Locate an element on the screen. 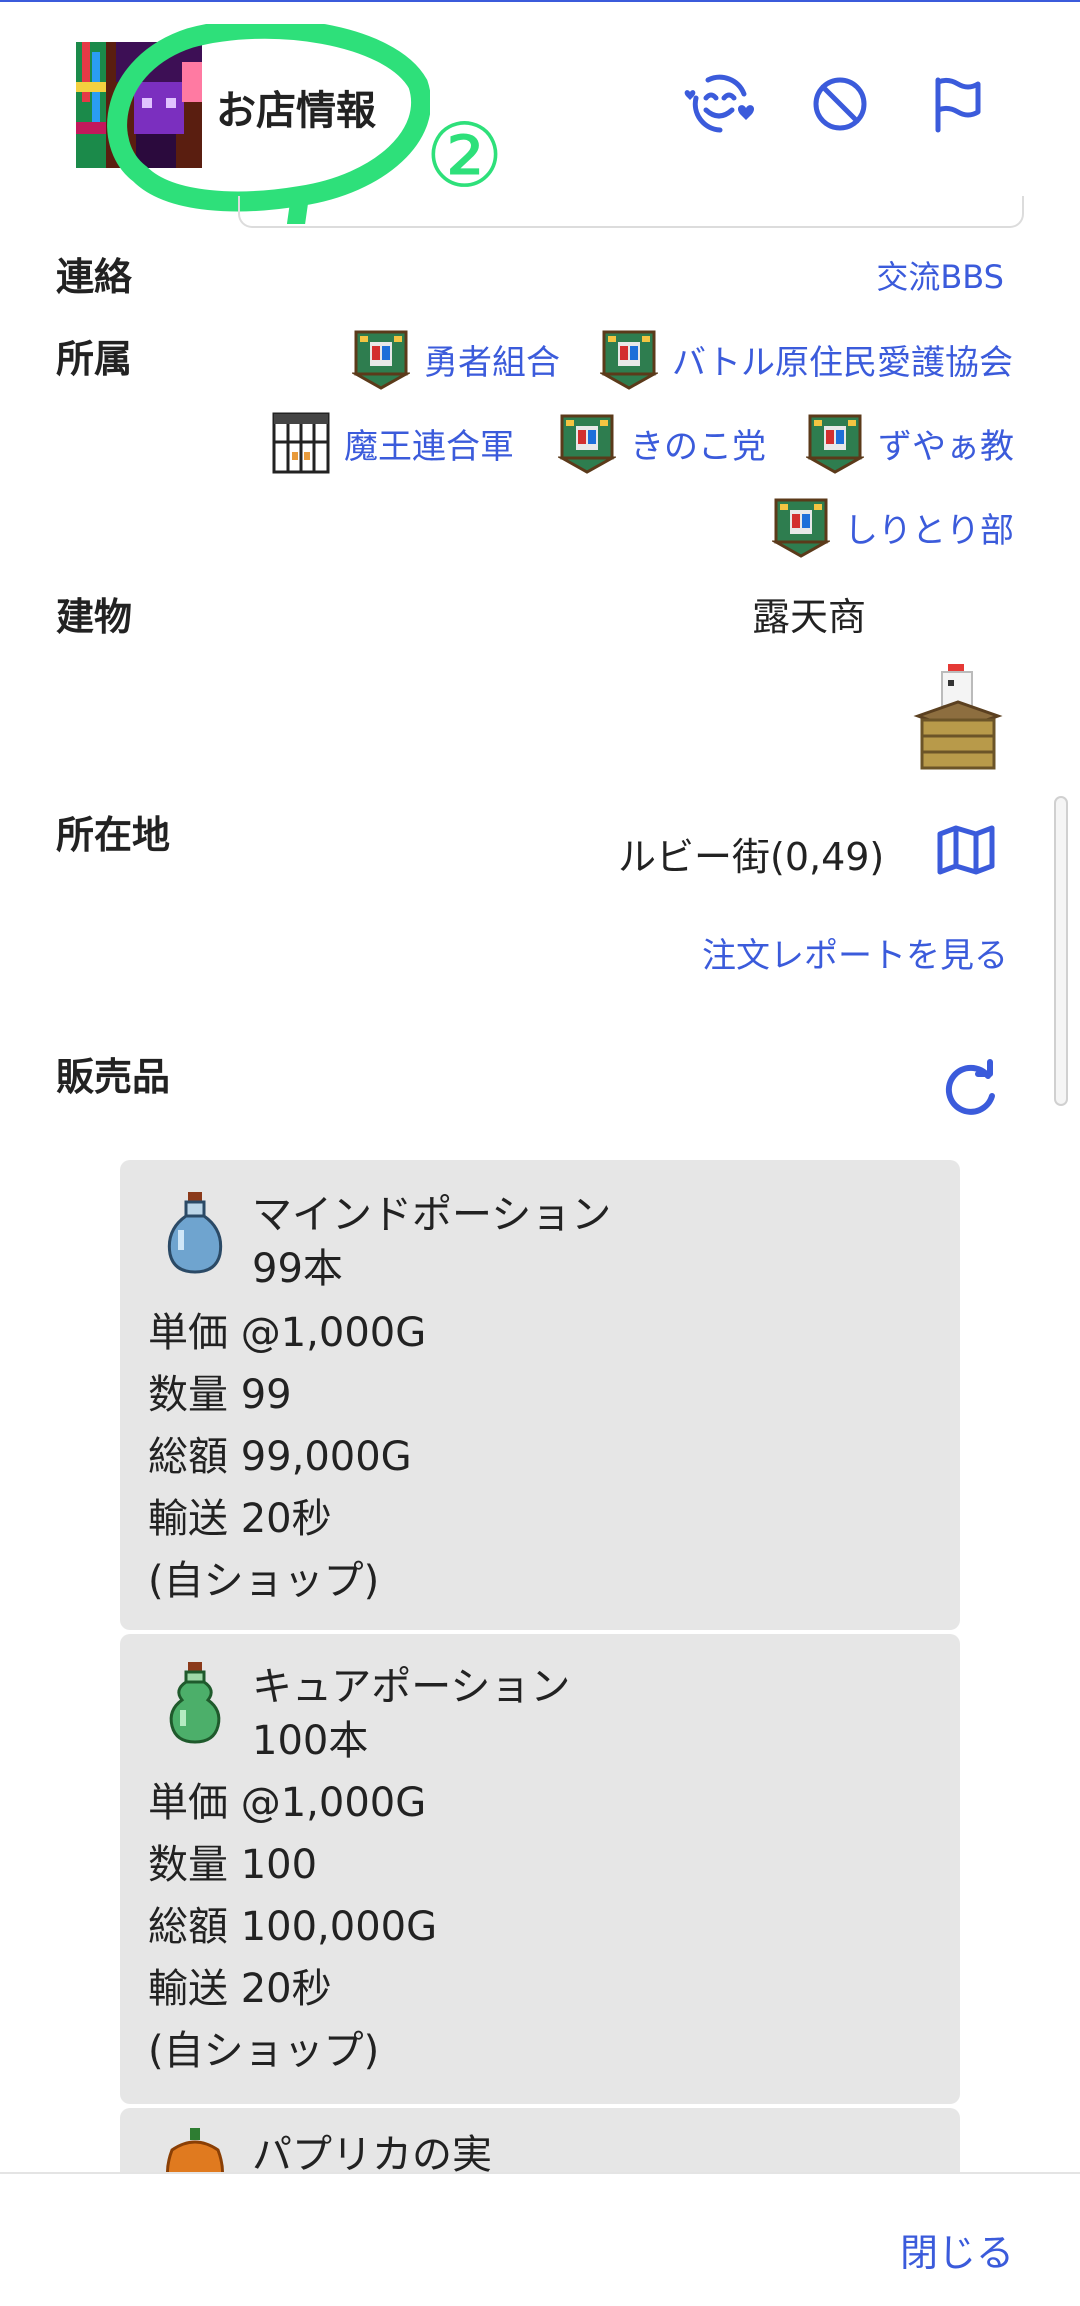 The image size is (1080, 2306). flag-icon is located at coordinates (958, 105).